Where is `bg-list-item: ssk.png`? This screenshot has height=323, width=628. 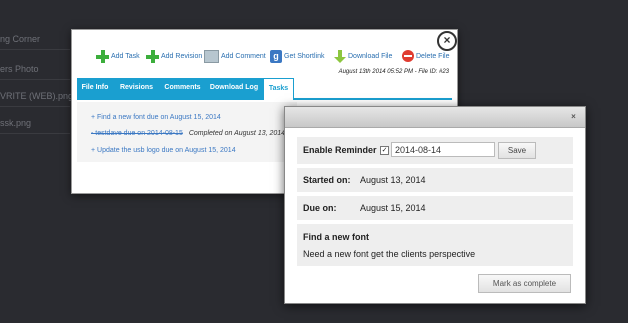
bg-list-item: ssk.png is located at coordinates (15, 123).